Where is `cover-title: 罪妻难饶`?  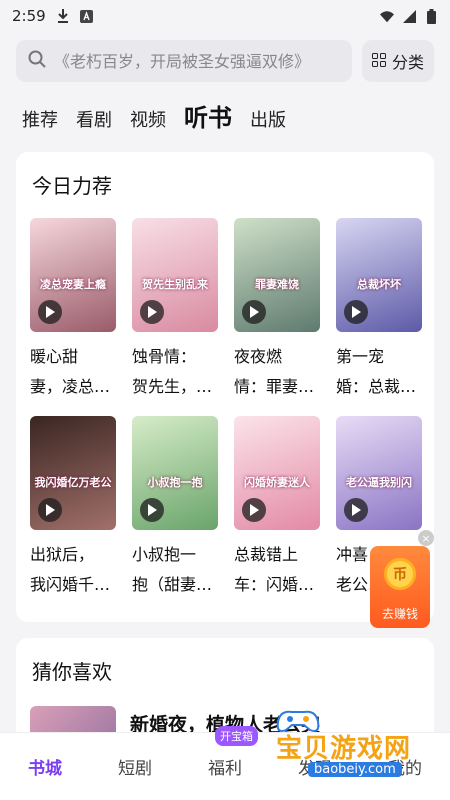 cover-title: 罪妻难饶 is located at coordinates (277, 284).